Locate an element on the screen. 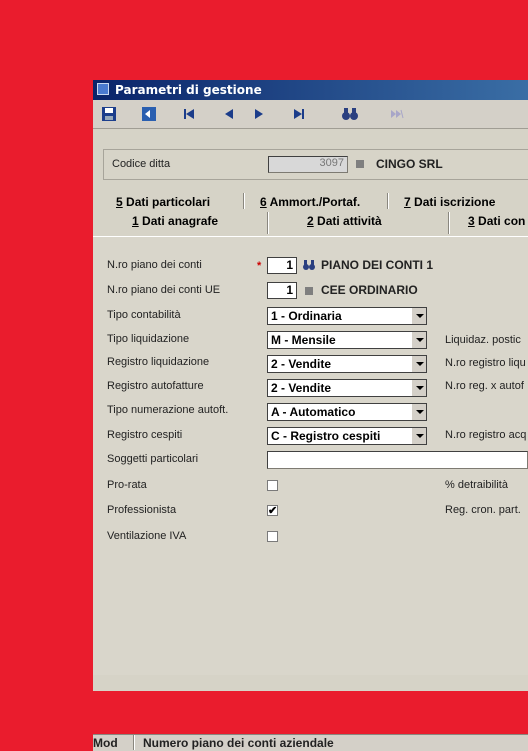 The height and width of the screenshot is (751, 528). tipo-contabilita-value: 1 - Ordinaria is located at coordinates (306, 316).